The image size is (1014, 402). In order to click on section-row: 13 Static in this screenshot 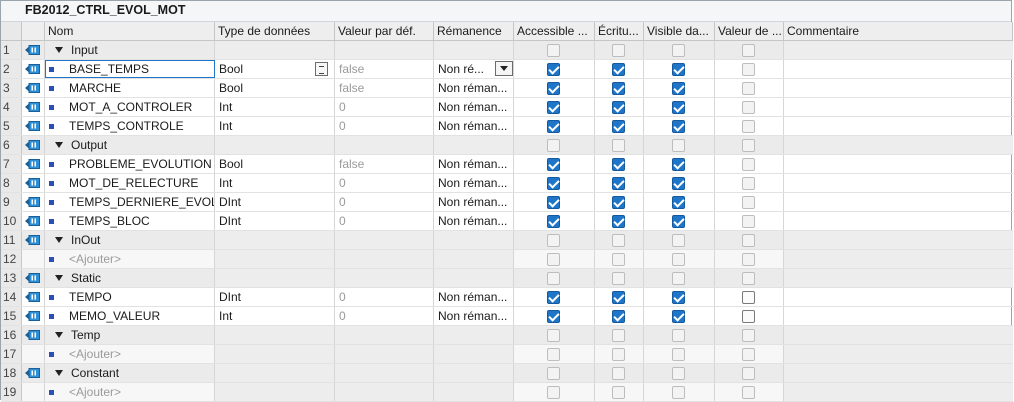, I will do `click(507, 278)`.